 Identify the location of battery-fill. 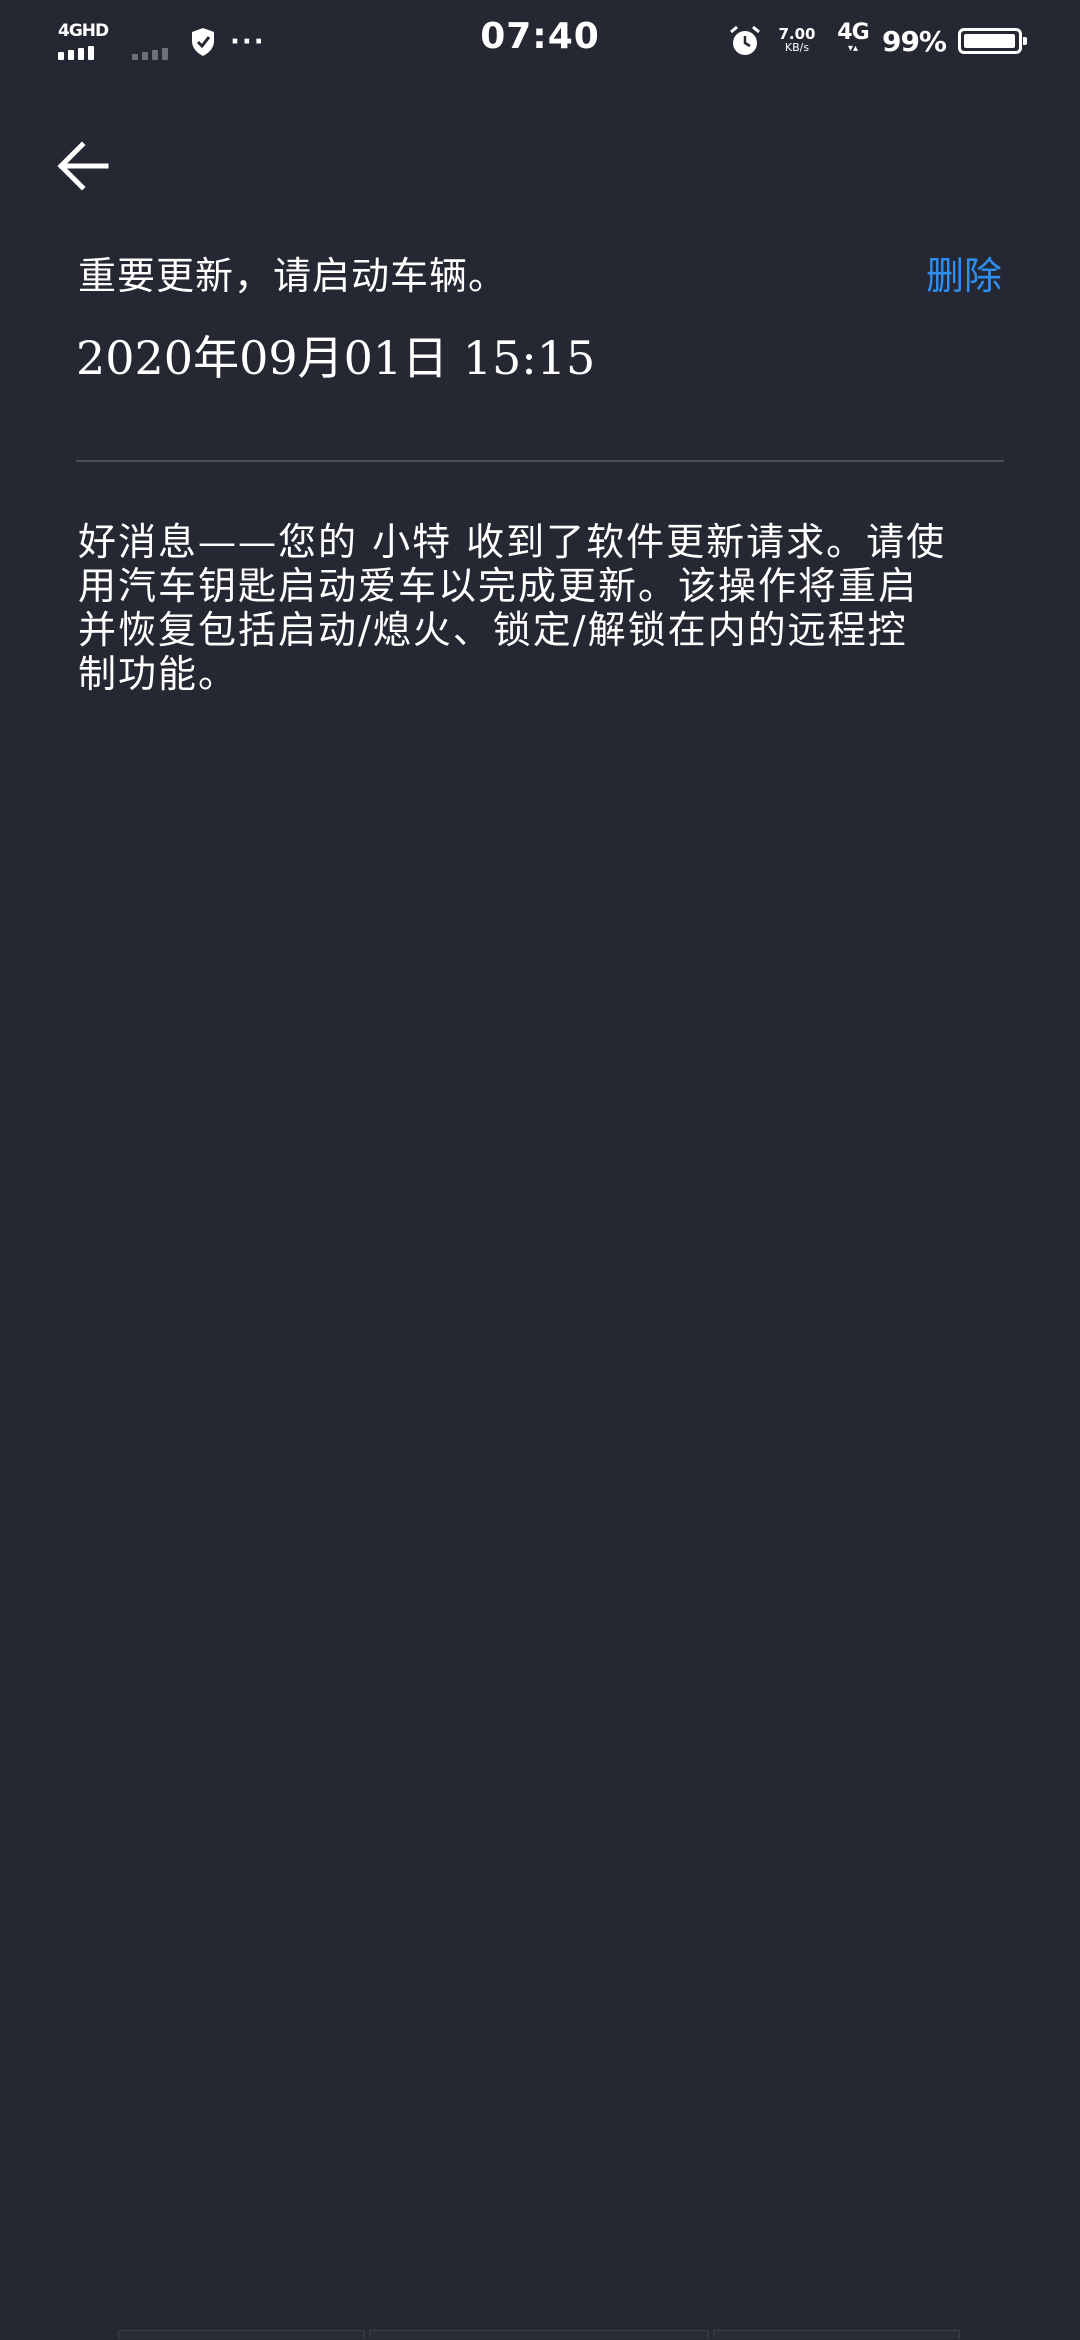
(990, 41).